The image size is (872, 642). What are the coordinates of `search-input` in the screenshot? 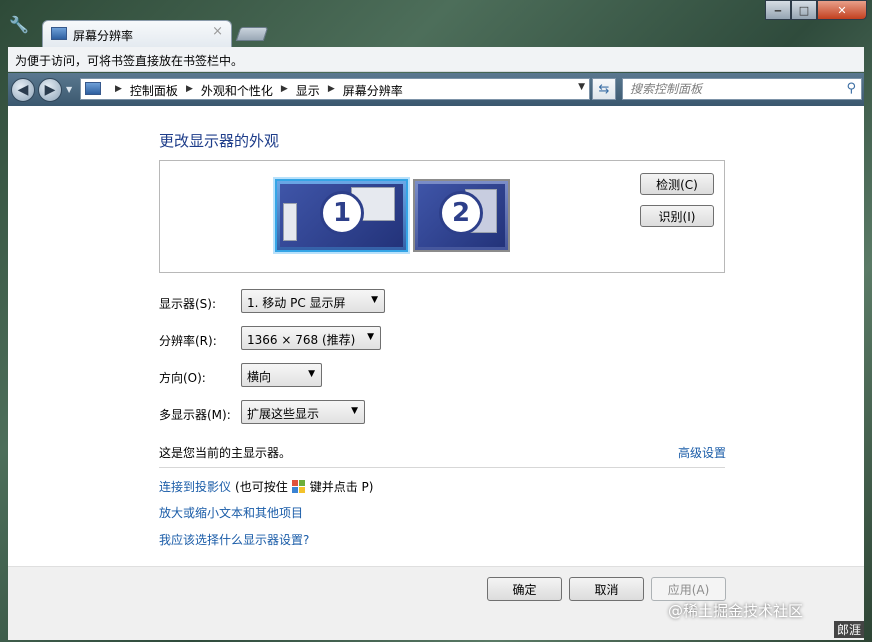 It's located at (728, 89).